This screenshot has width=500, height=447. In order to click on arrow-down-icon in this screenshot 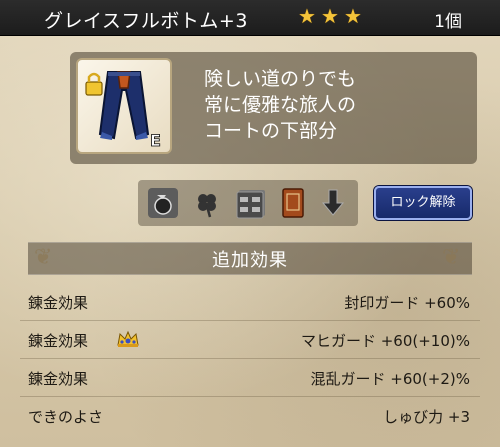, I will do `click(333, 203)`.